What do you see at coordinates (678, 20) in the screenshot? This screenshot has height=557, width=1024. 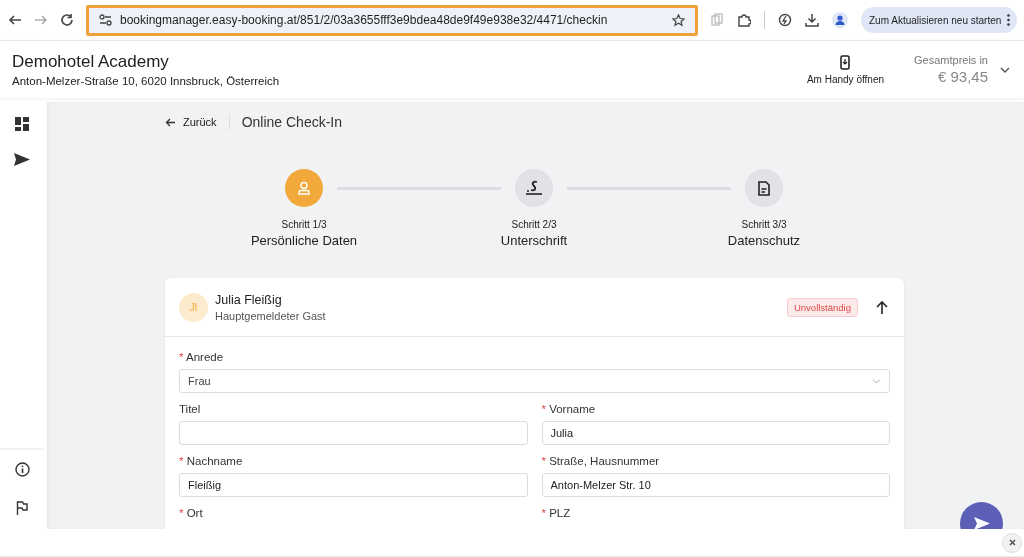 I see `star-icon` at bounding box center [678, 20].